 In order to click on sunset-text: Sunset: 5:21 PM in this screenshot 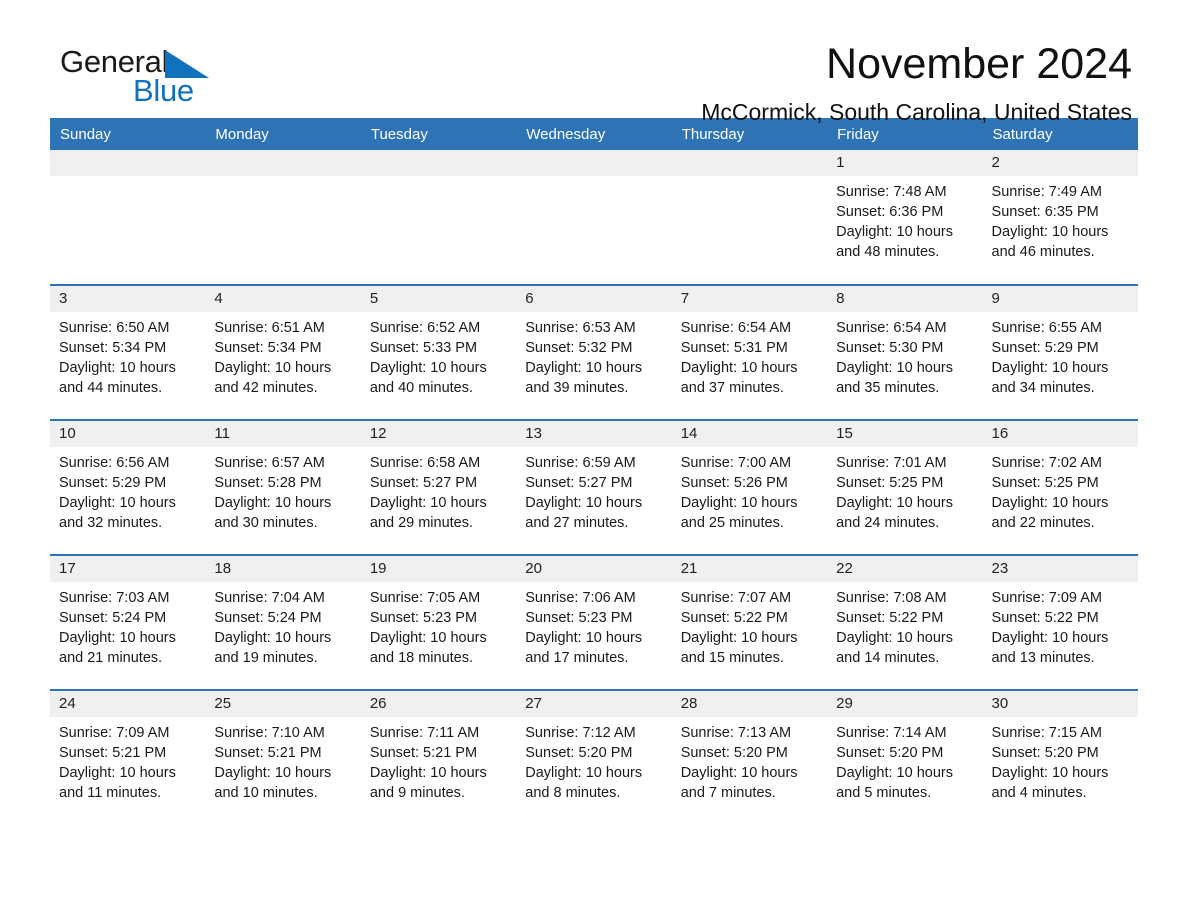, I will do `click(268, 753)`.